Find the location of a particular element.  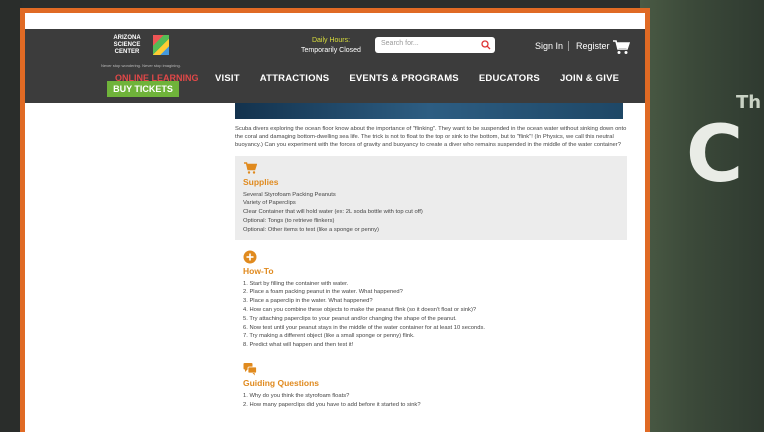

nav-events-programs: EVENTS & PROGRAMS is located at coordinates (404, 78).